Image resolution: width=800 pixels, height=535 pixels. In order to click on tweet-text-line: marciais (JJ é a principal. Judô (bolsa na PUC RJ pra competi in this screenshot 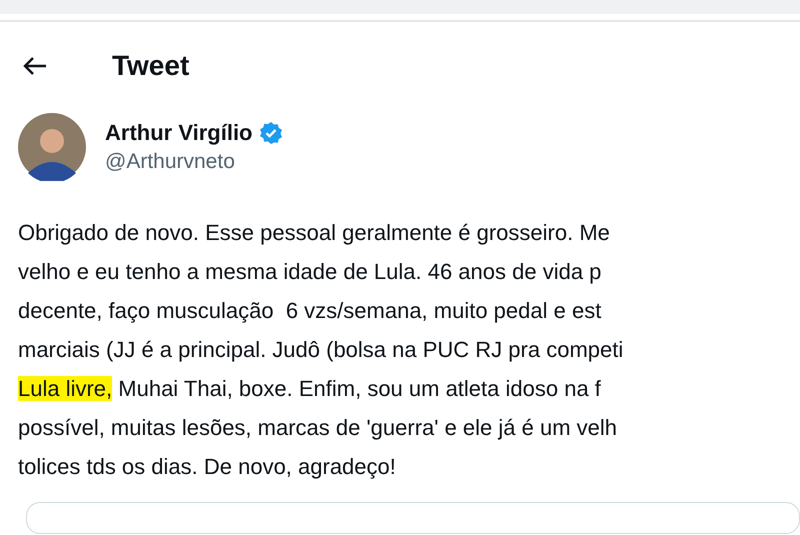, I will do `click(321, 350)`.